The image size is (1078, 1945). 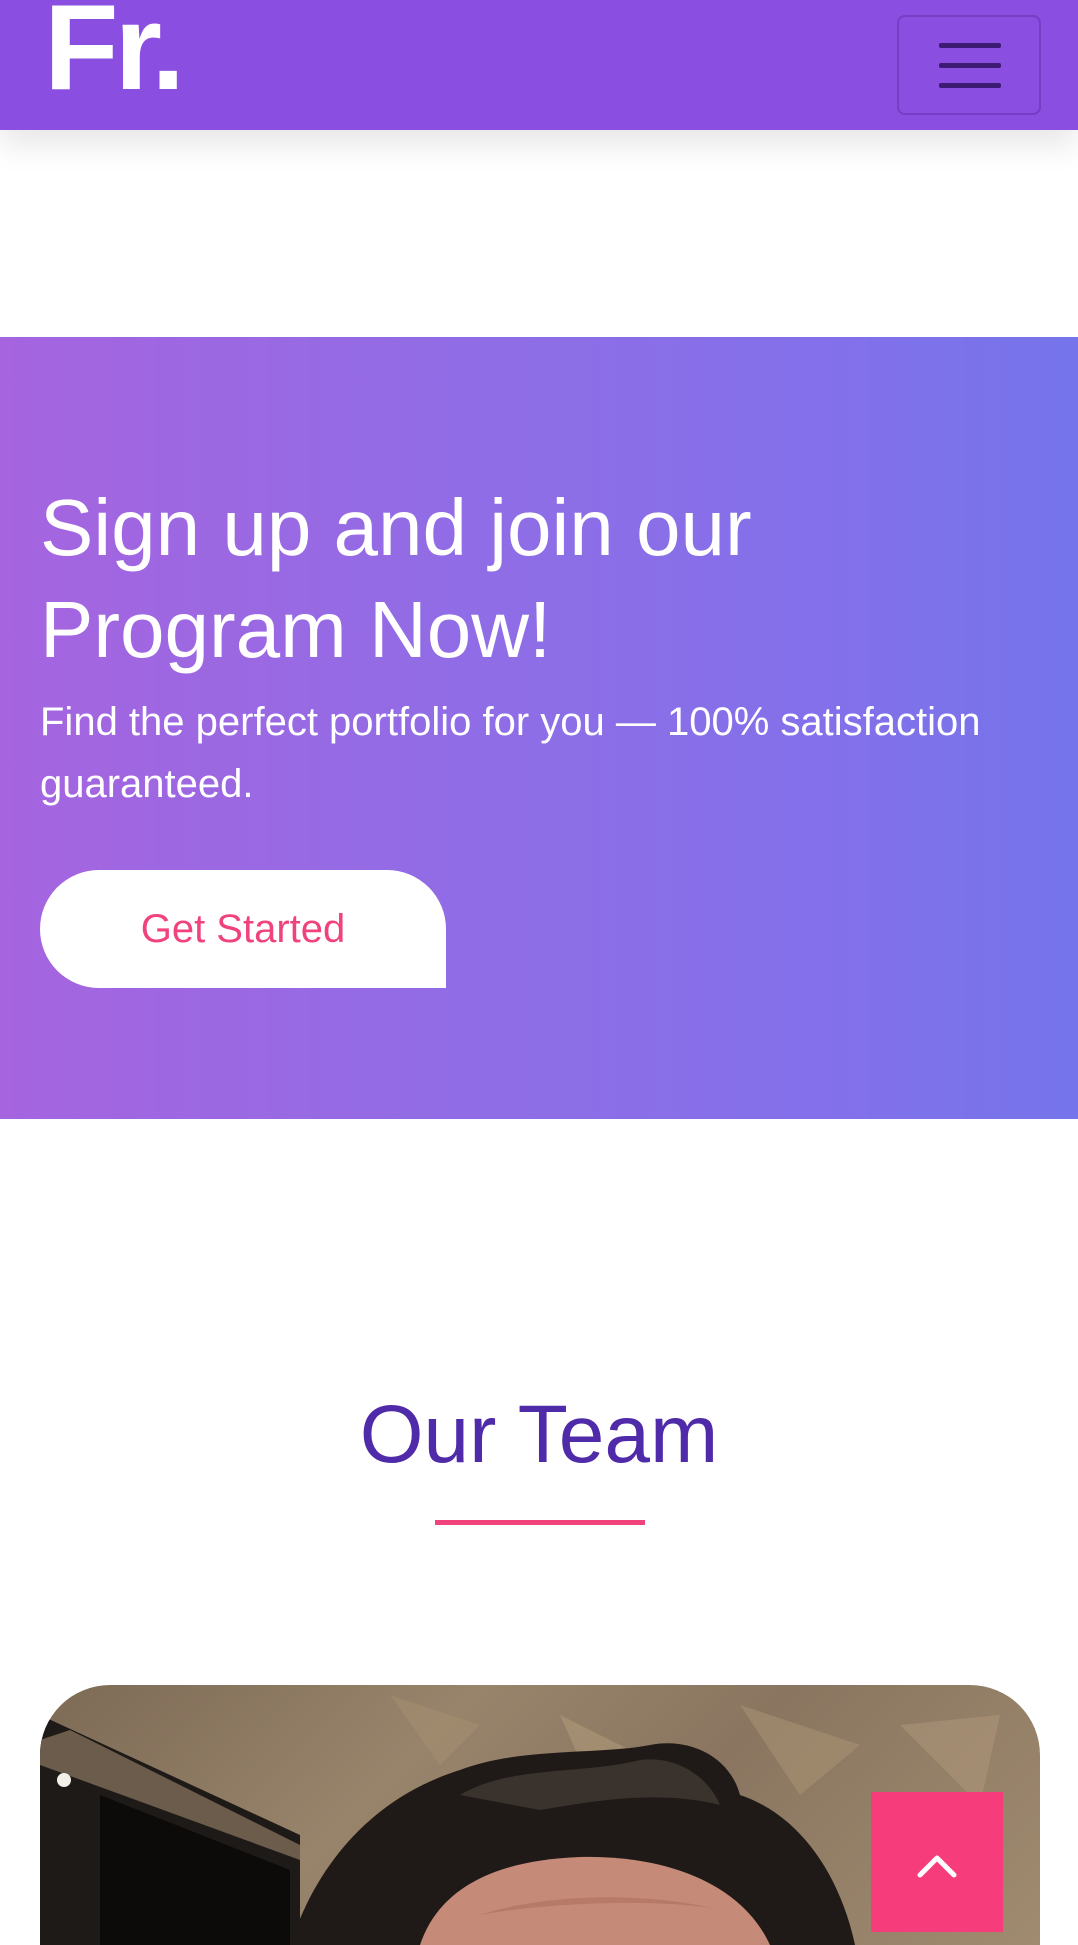 What do you see at coordinates (540, 1522) in the screenshot?
I see `title-underline` at bounding box center [540, 1522].